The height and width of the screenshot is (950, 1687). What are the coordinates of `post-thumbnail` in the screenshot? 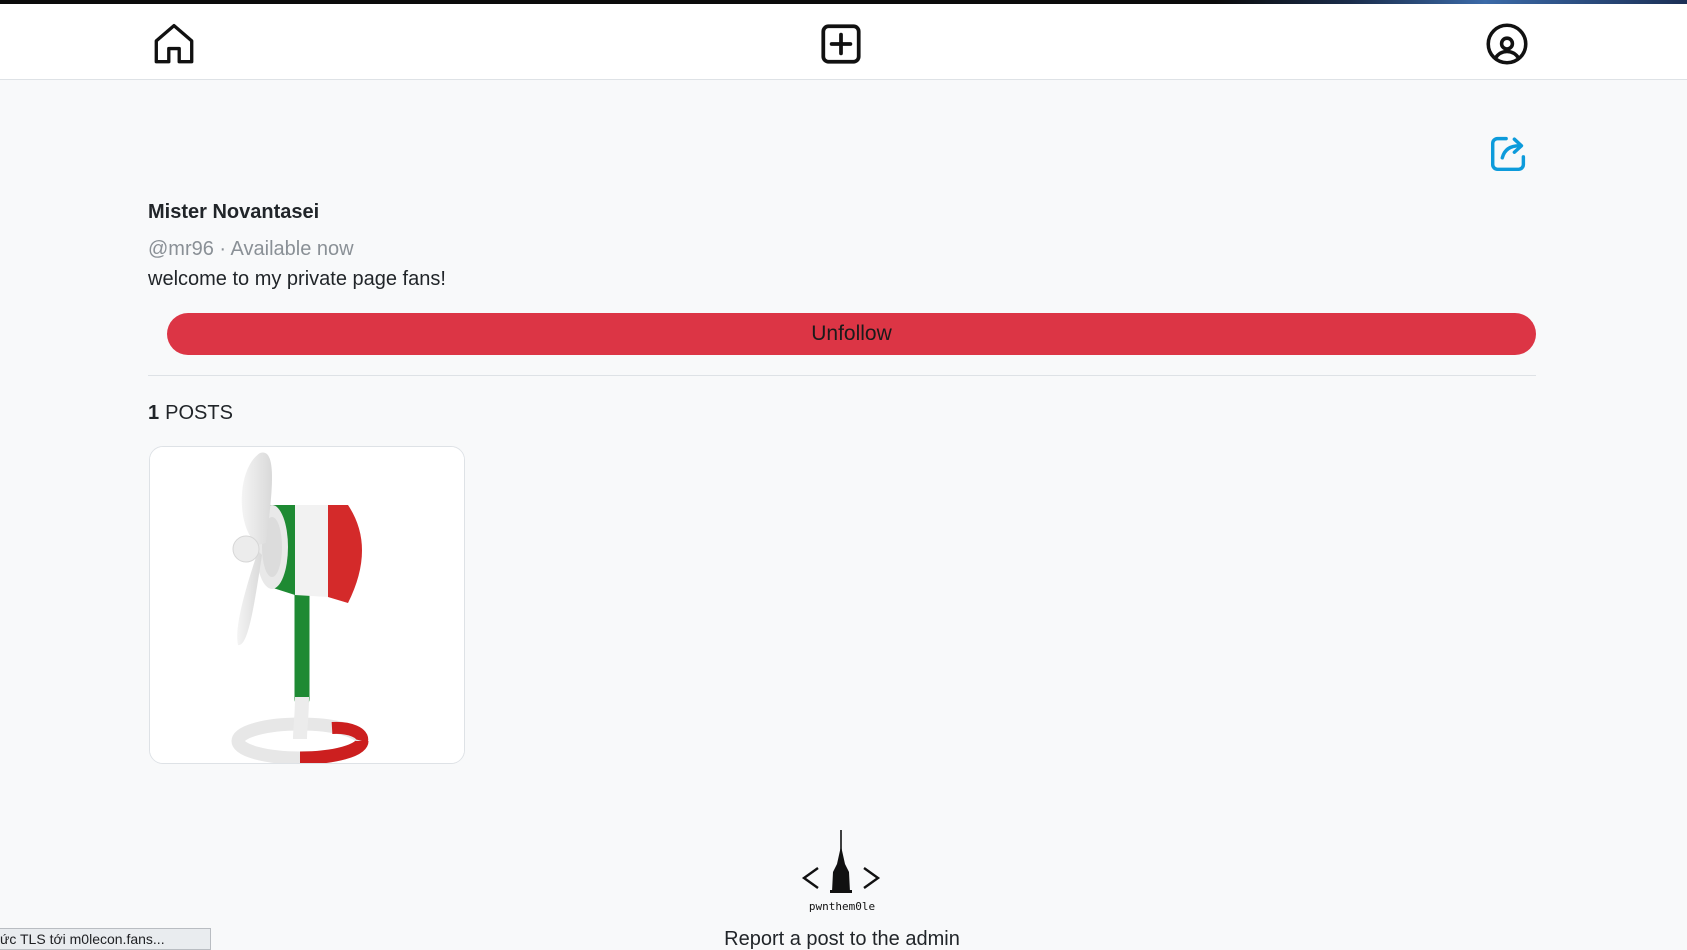 It's located at (307, 605).